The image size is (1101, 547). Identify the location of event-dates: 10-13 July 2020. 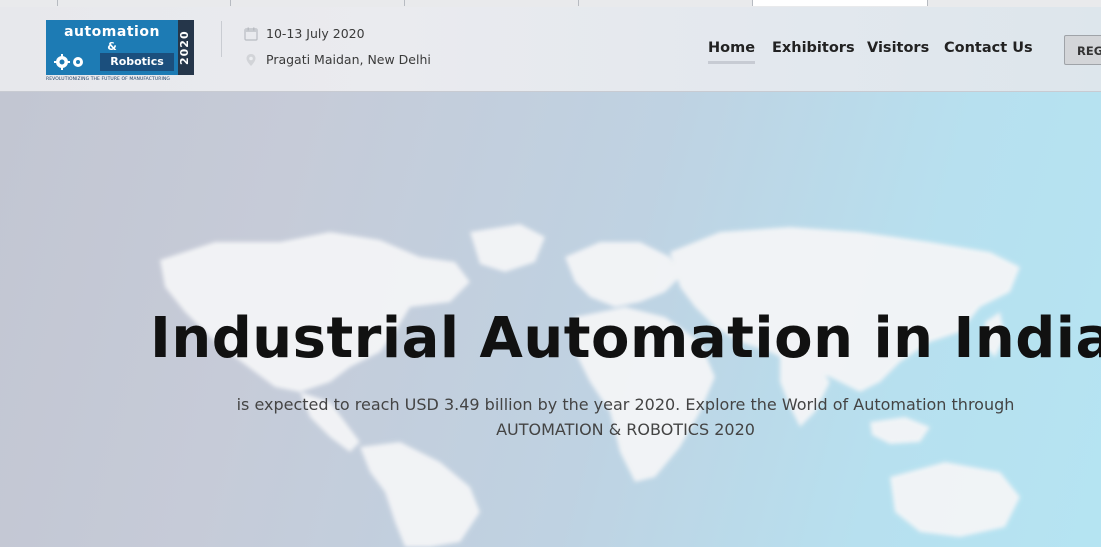
(315, 33).